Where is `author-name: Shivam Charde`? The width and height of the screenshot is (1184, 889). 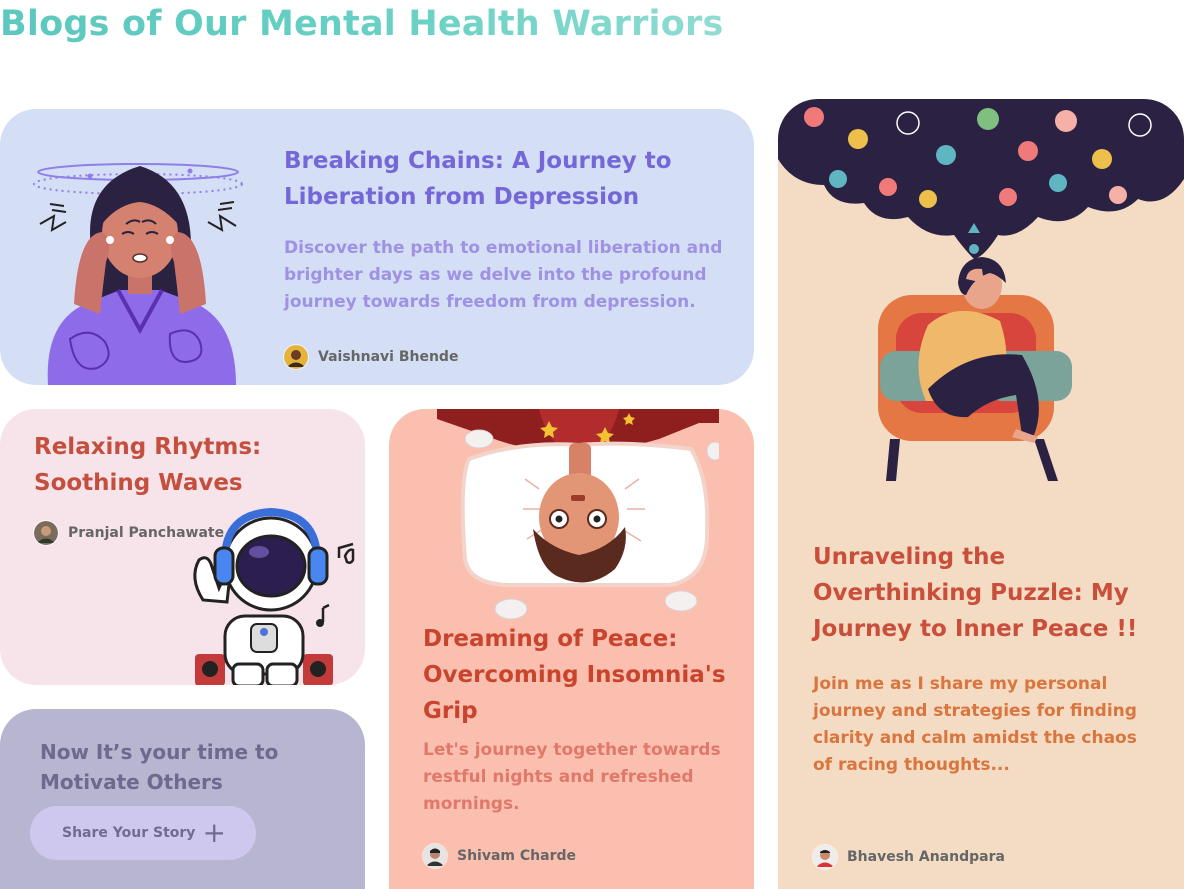 author-name: Shivam Charde is located at coordinates (516, 856).